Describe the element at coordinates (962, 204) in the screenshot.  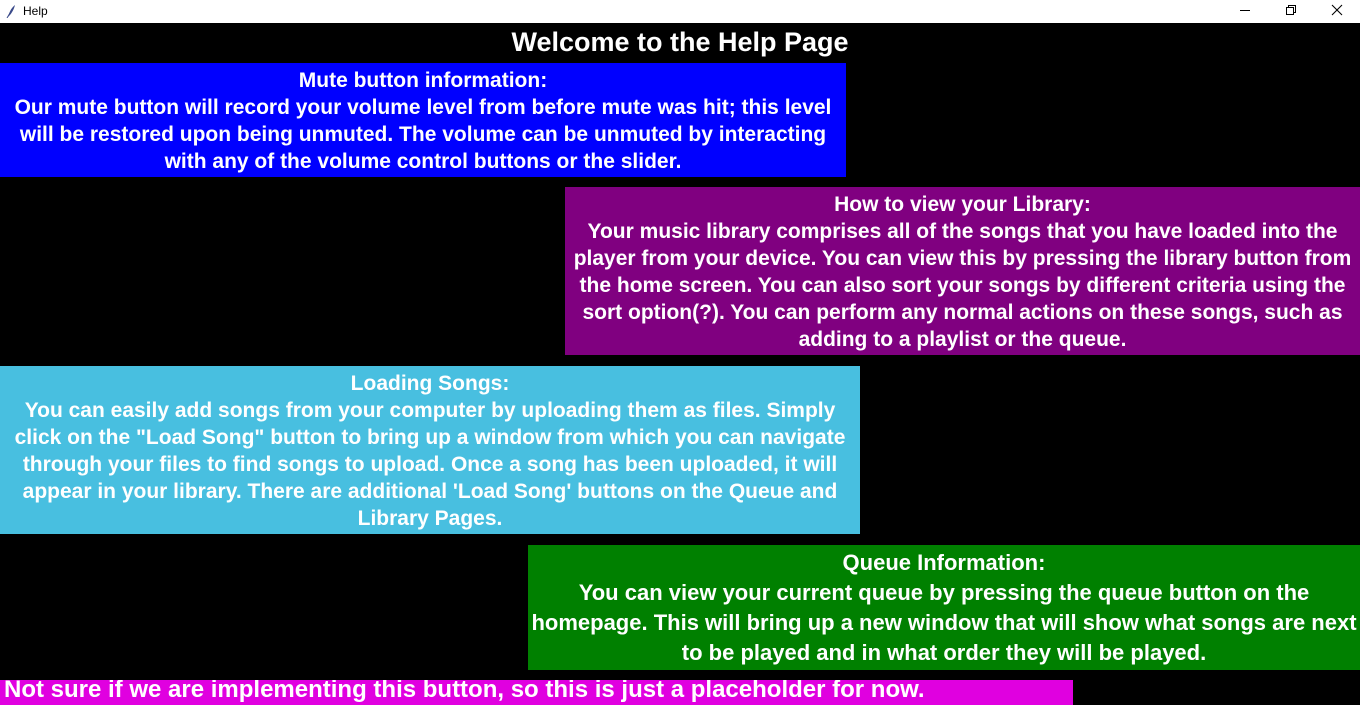
I see `library-info-title: How to view your Library:` at that location.